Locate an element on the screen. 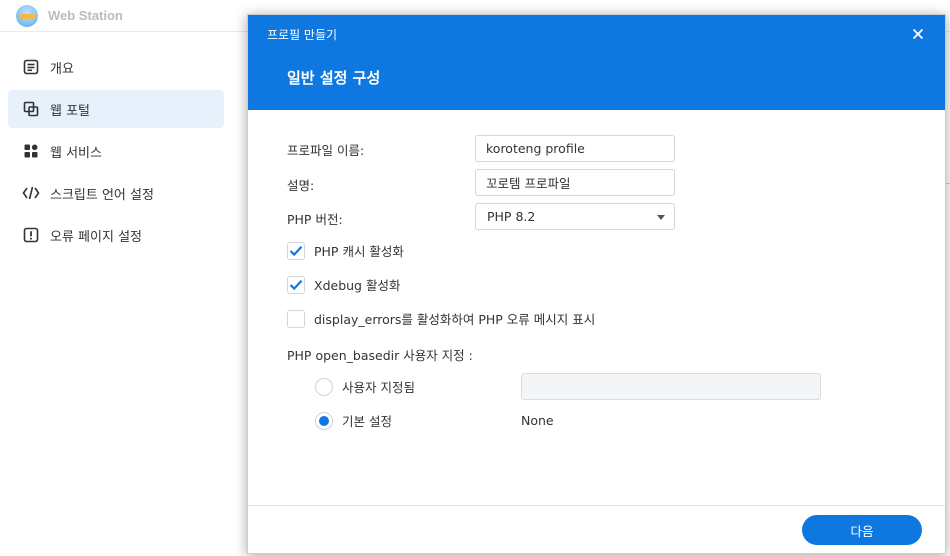 The height and width of the screenshot is (556, 950). open-basedir-label: PHP open_basedir 사용자 지정 : is located at coordinates (380, 355).